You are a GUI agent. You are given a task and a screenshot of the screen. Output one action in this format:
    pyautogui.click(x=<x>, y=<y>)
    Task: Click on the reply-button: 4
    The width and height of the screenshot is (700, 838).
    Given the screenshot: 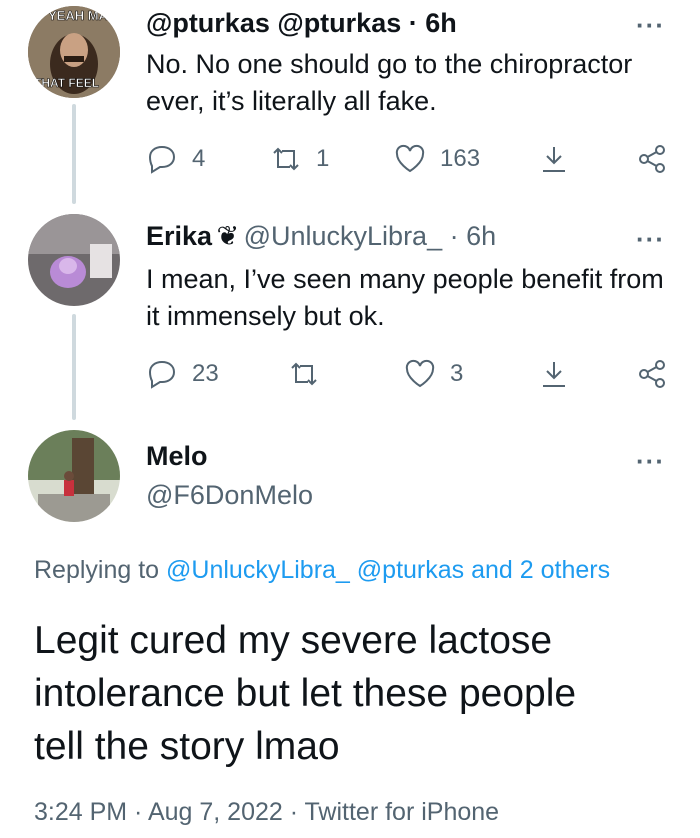 What is the action you would take?
    pyautogui.click(x=175, y=159)
    